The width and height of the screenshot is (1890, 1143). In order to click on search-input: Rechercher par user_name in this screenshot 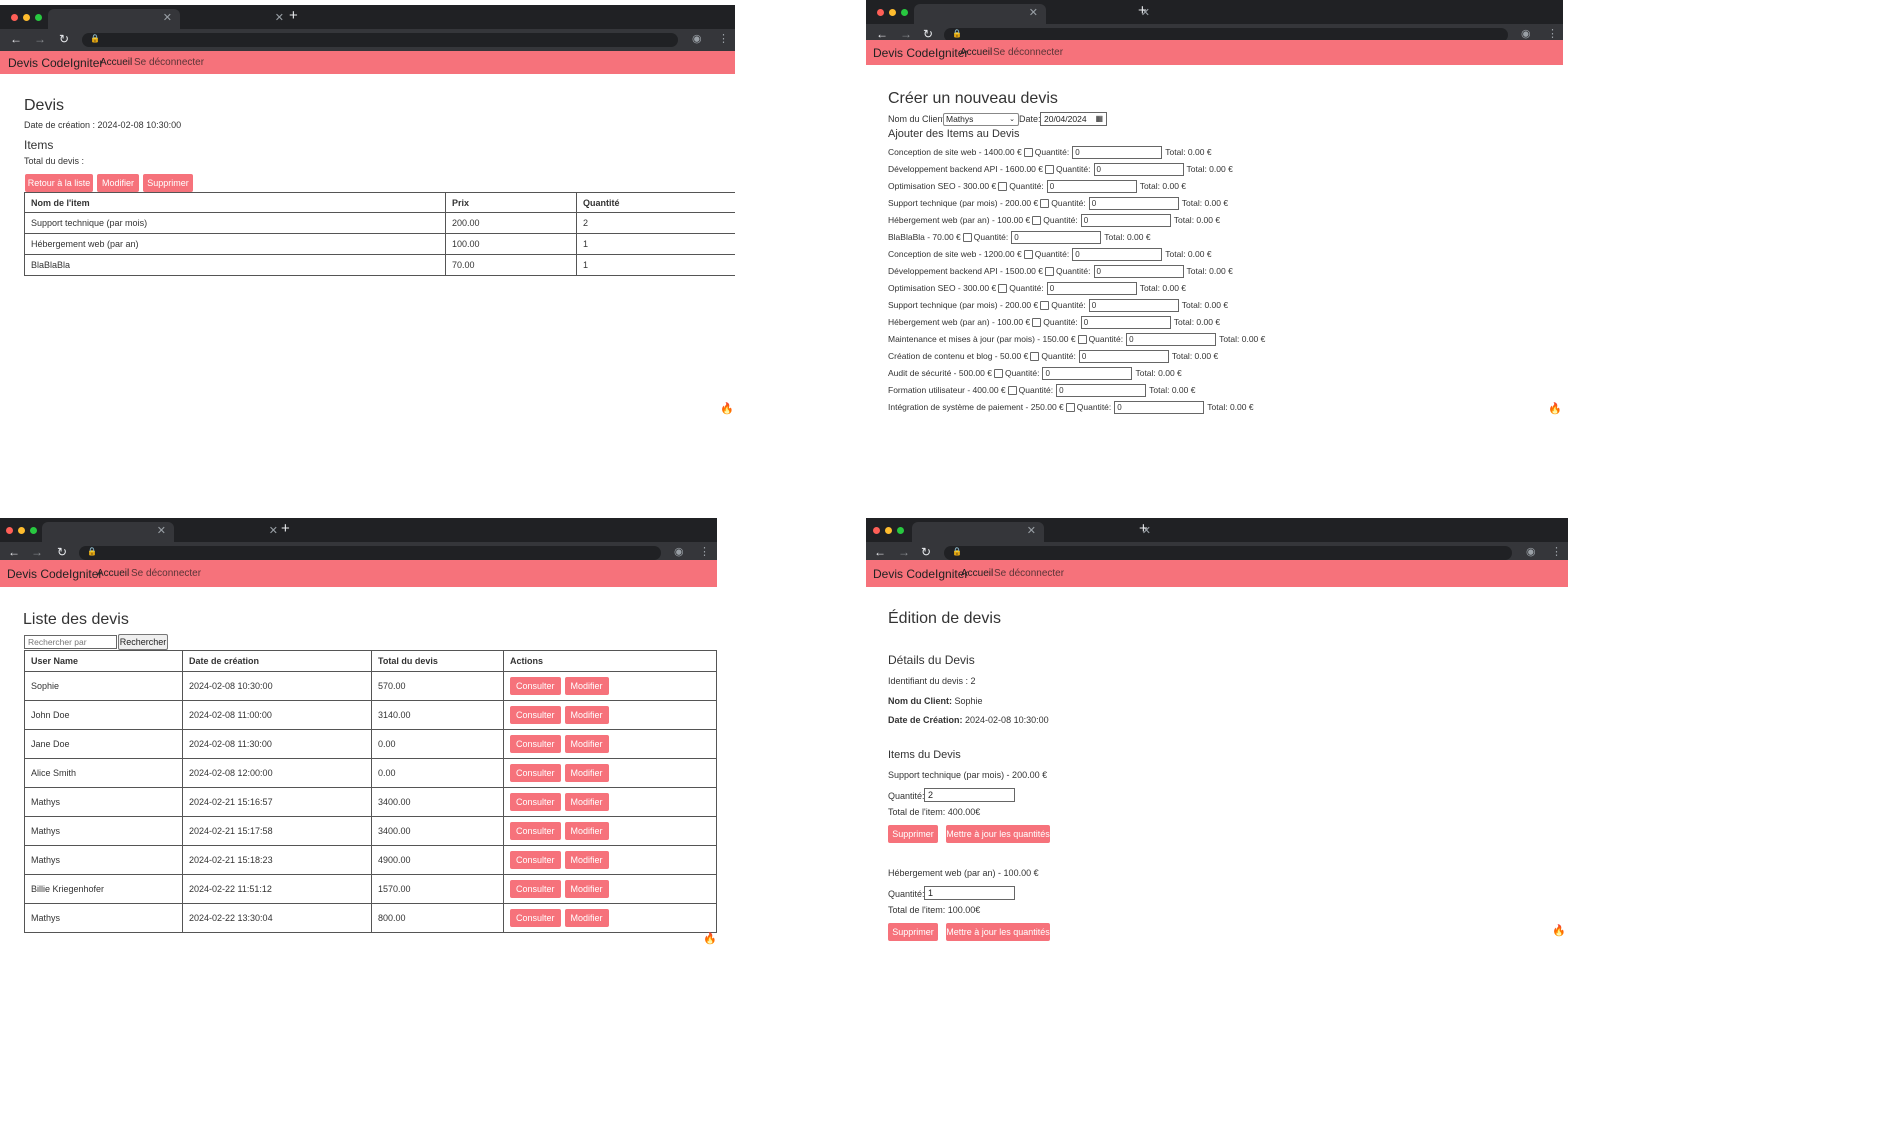, I will do `click(70, 642)`.